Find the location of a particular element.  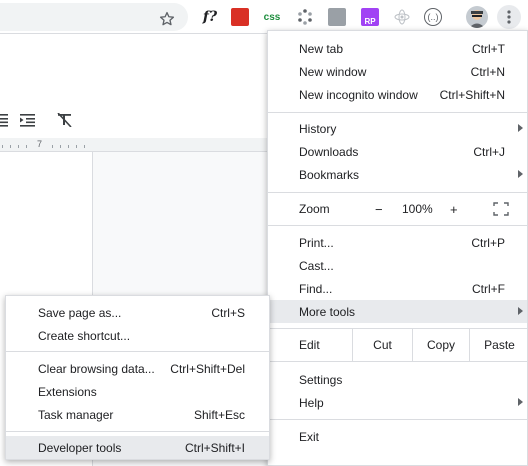

red-book-extension-icon is located at coordinates (240, 17).